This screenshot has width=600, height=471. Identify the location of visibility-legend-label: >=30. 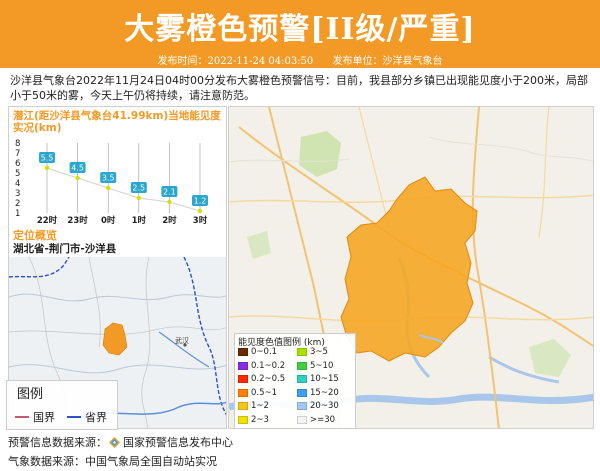
(323, 419).